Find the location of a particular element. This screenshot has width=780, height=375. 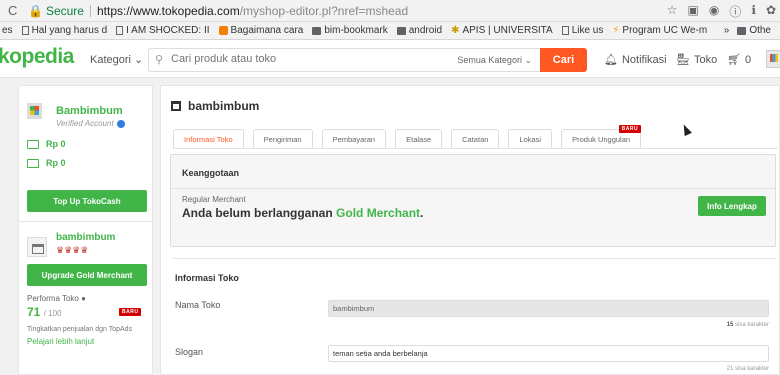

bookmark-item: Bagaimana cara is located at coordinates (260, 30).